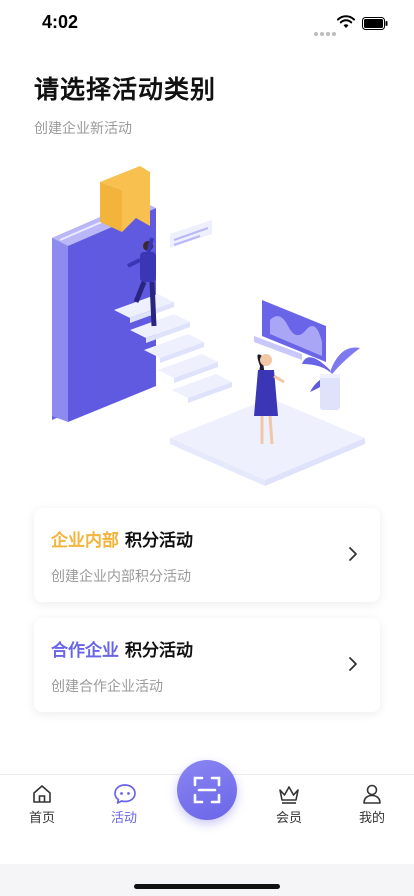 This screenshot has width=414, height=896. Describe the element at coordinates (41, 818) in the screenshot. I see `tab-label: 首页` at that location.